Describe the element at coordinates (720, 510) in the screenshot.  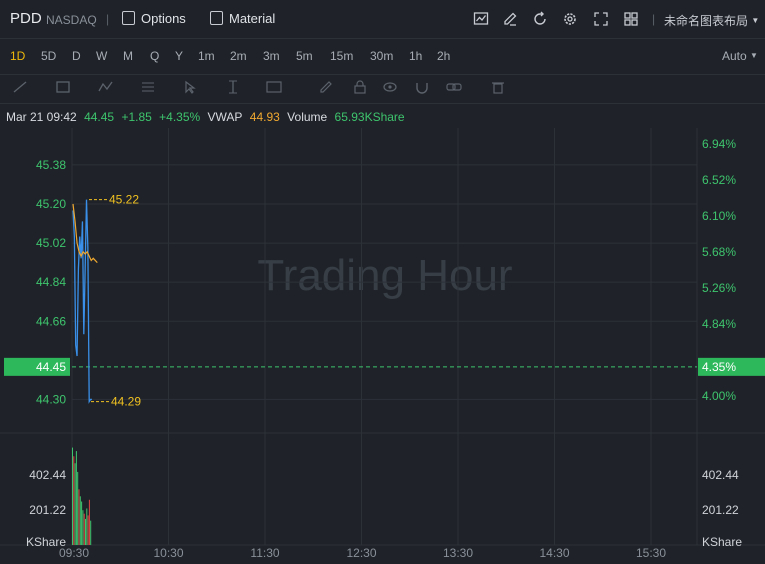
I see `volume-tick-label-right: 201.22` at that location.